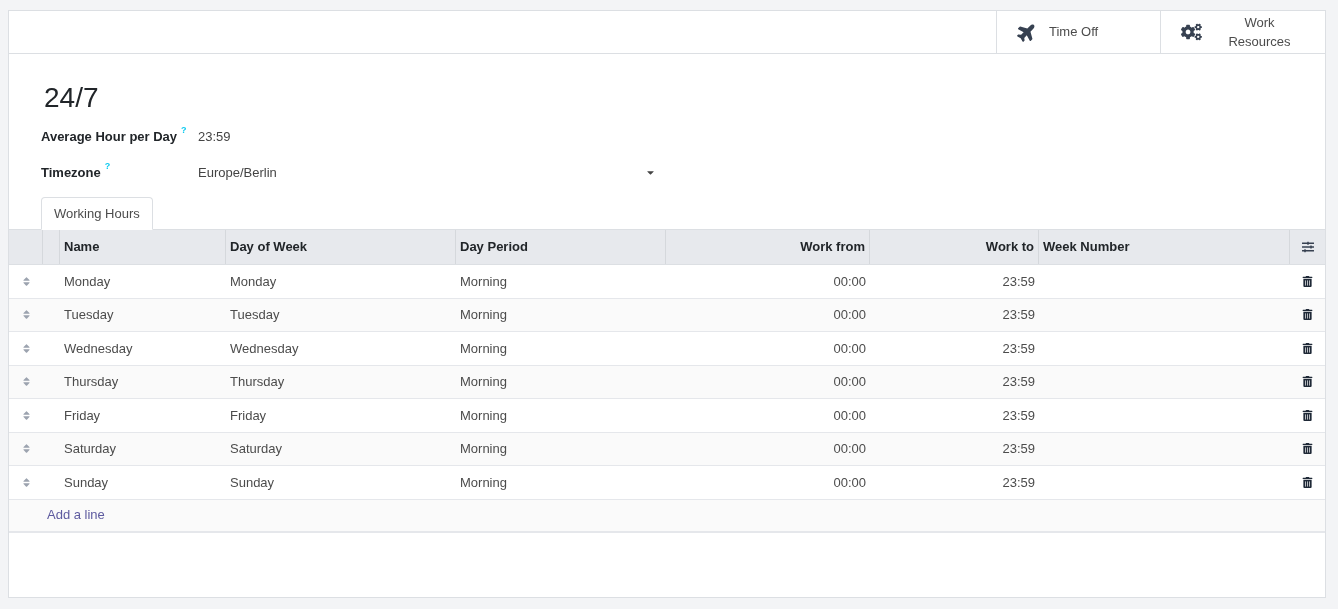  I want to click on field-label: Average Hour per Day, so click(109, 137).